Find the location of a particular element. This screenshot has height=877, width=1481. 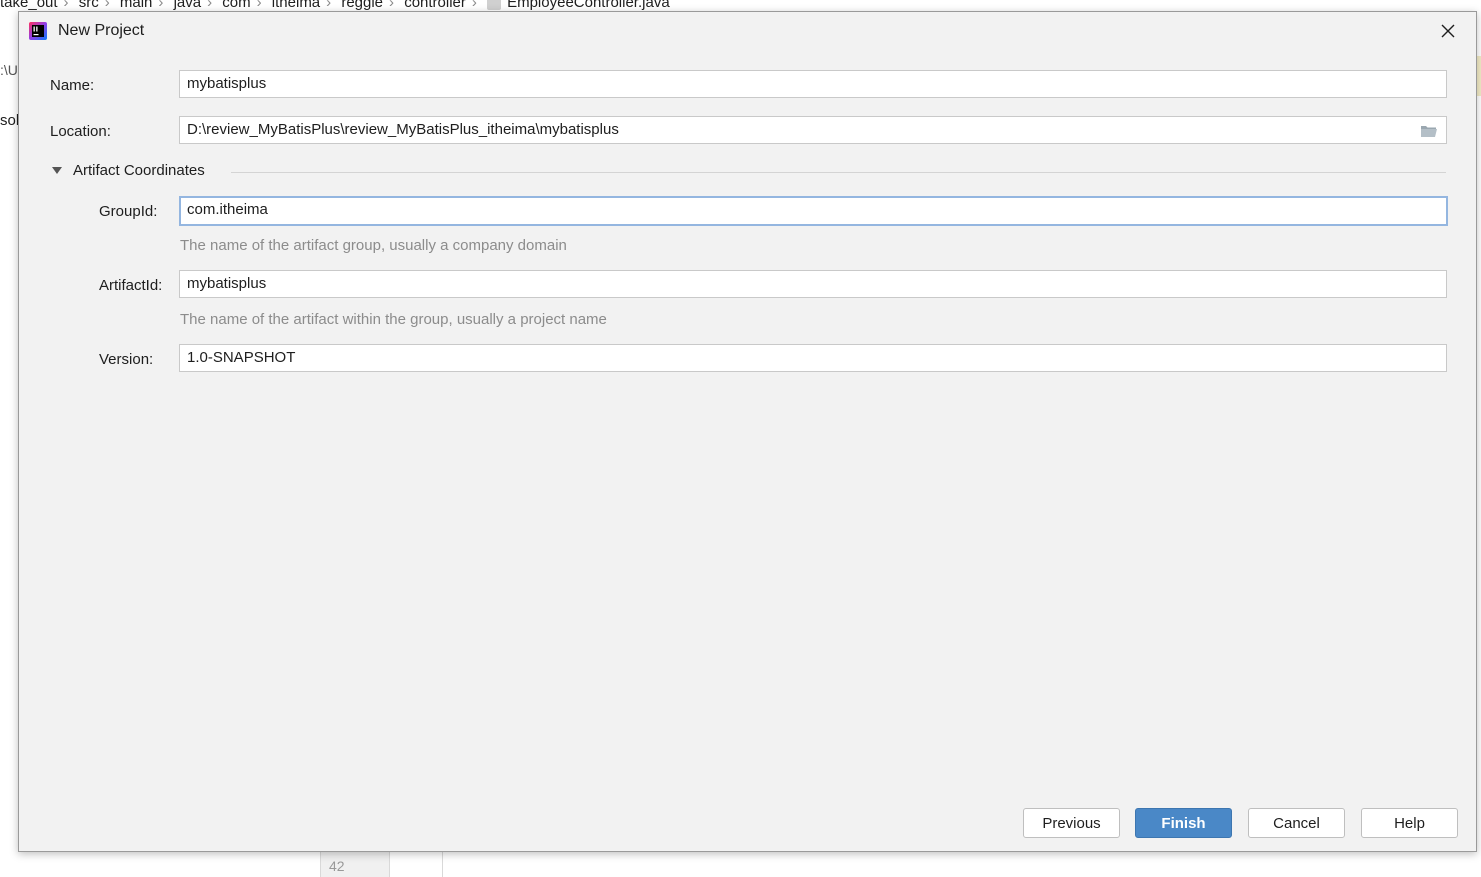

editor-gutter-line-number: 42 is located at coordinates (355, 864).